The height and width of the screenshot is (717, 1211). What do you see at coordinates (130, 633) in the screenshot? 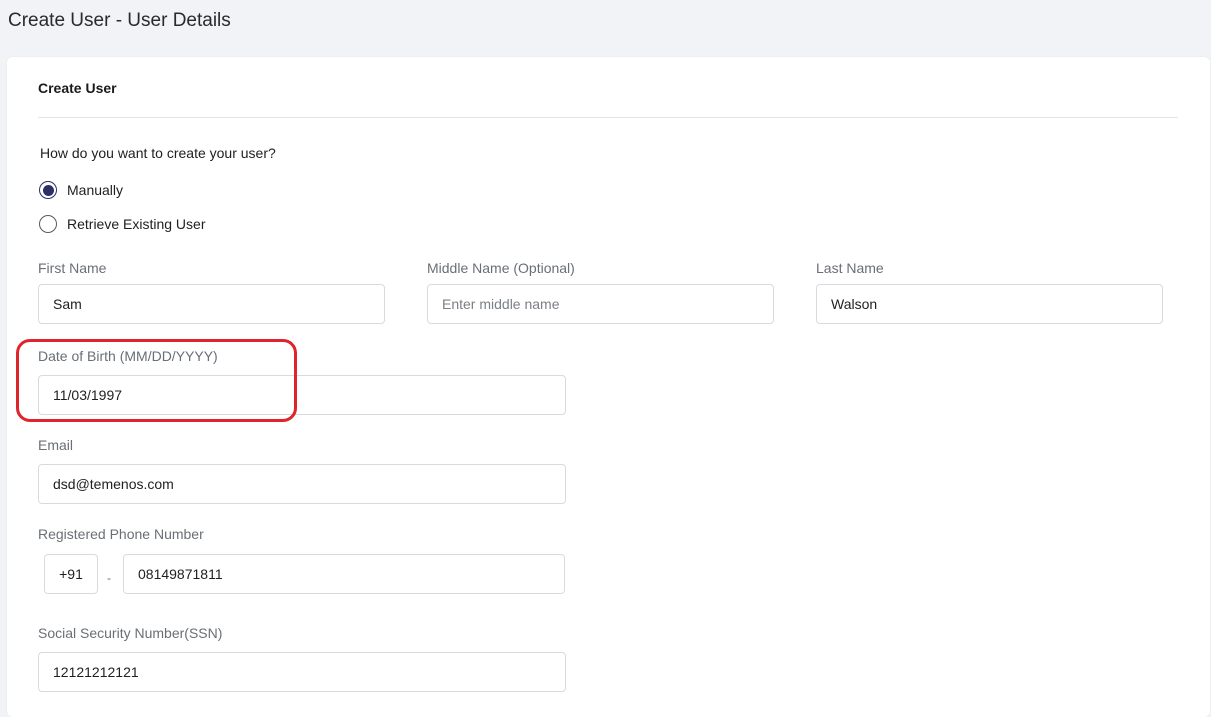
I see `ssn-label: Social Security Number(SSN)` at bounding box center [130, 633].